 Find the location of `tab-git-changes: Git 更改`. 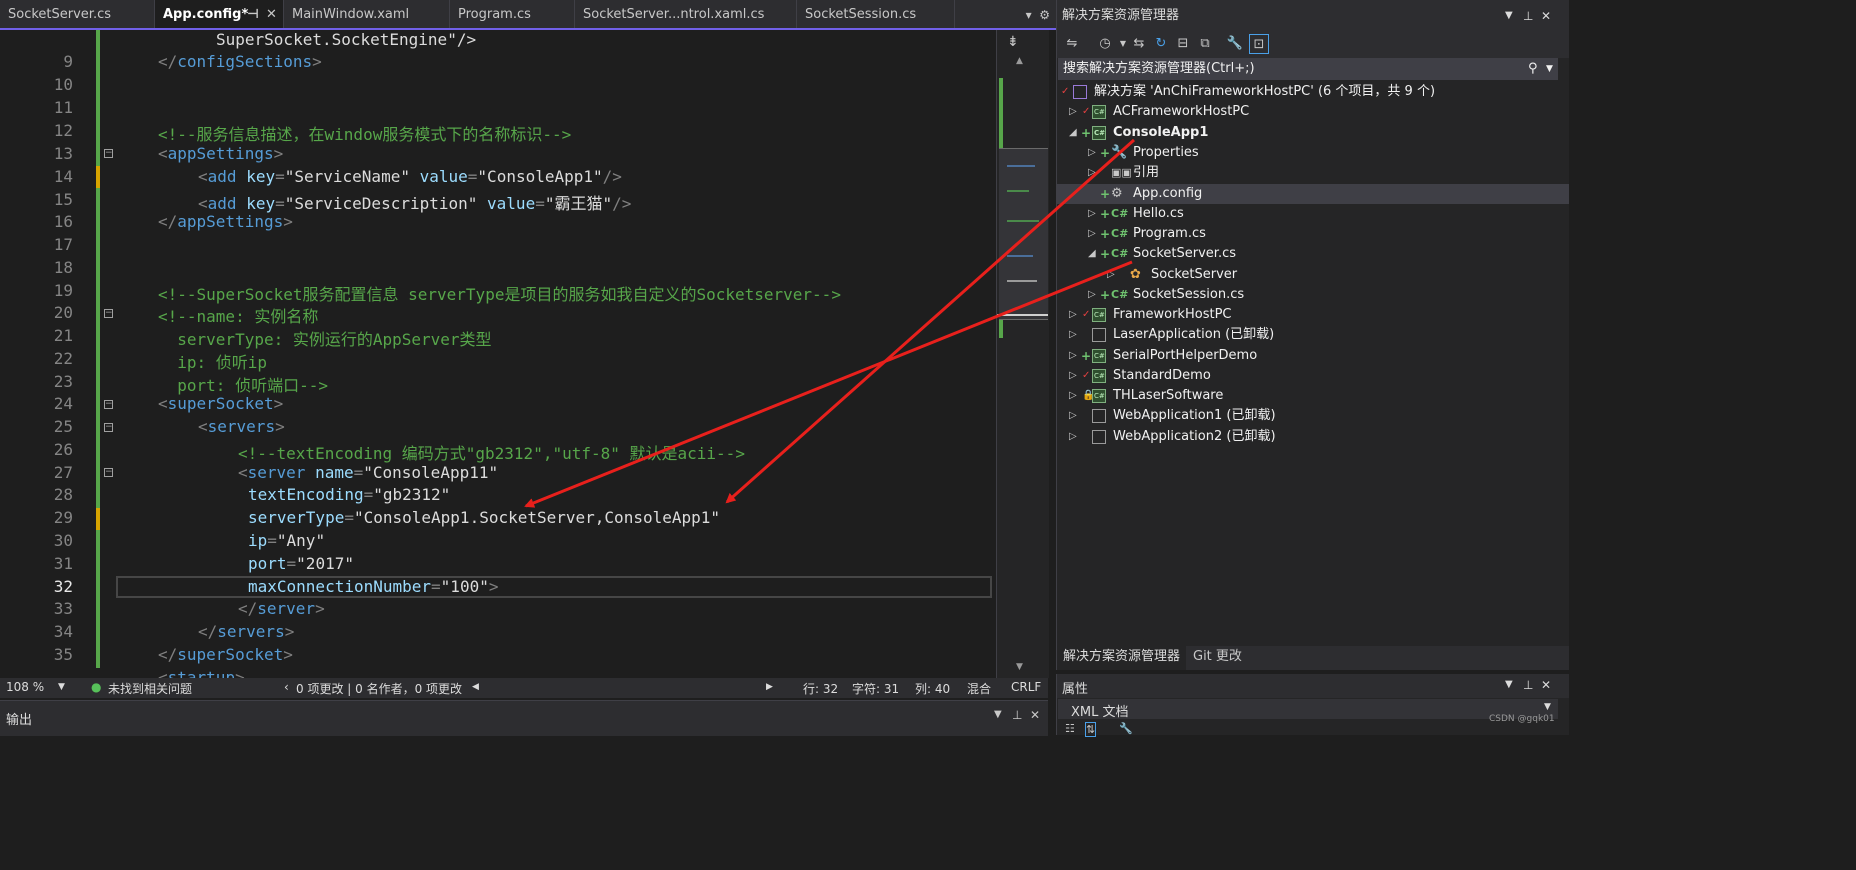

tab-git-changes: Git 更改 is located at coordinates (1217, 657).